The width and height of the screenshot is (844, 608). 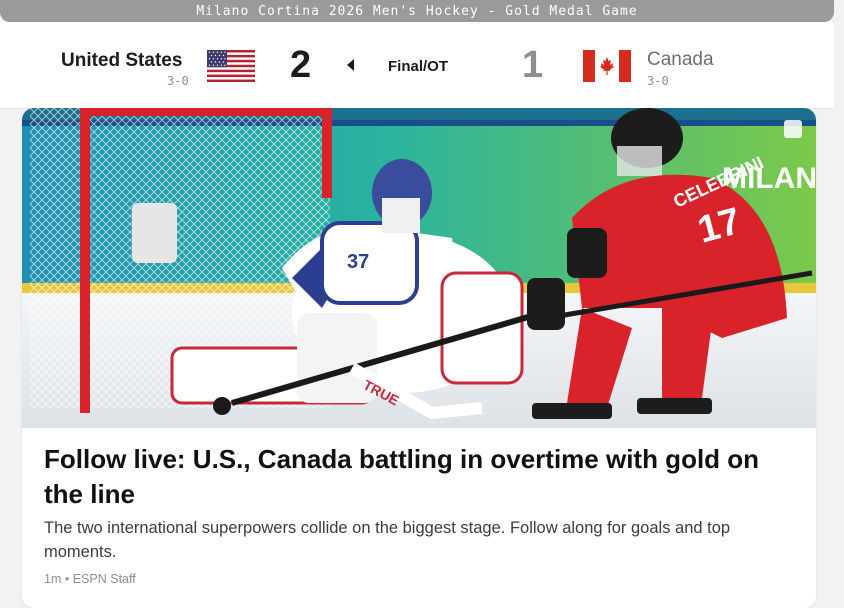 What do you see at coordinates (301, 65) in the screenshot?
I see `home-team-score: 2` at bounding box center [301, 65].